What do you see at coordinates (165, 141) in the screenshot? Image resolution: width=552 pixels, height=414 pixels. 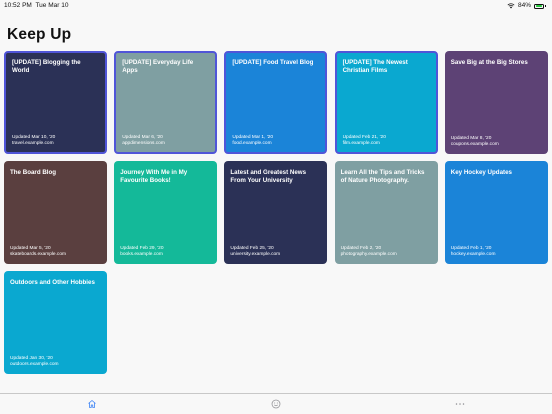 I see `feed-card-meta: Updated Mar 6, '20 appdimensions.com` at bounding box center [165, 141].